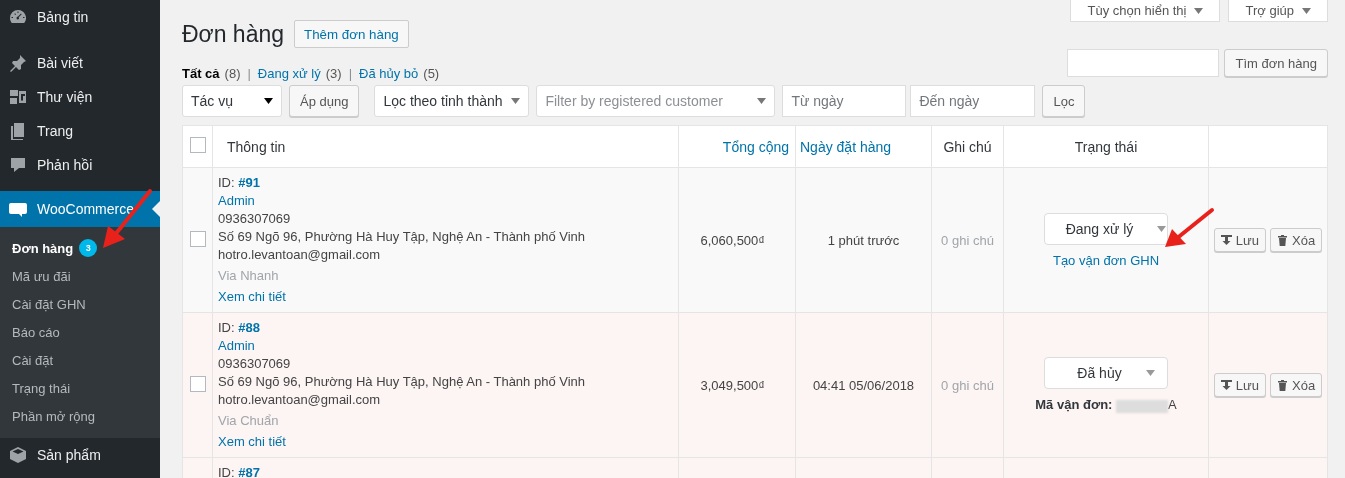 The width and height of the screenshot is (1345, 478). Describe the element at coordinates (80, 165) in the screenshot. I see `menu-item: Phản hồi` at that location.